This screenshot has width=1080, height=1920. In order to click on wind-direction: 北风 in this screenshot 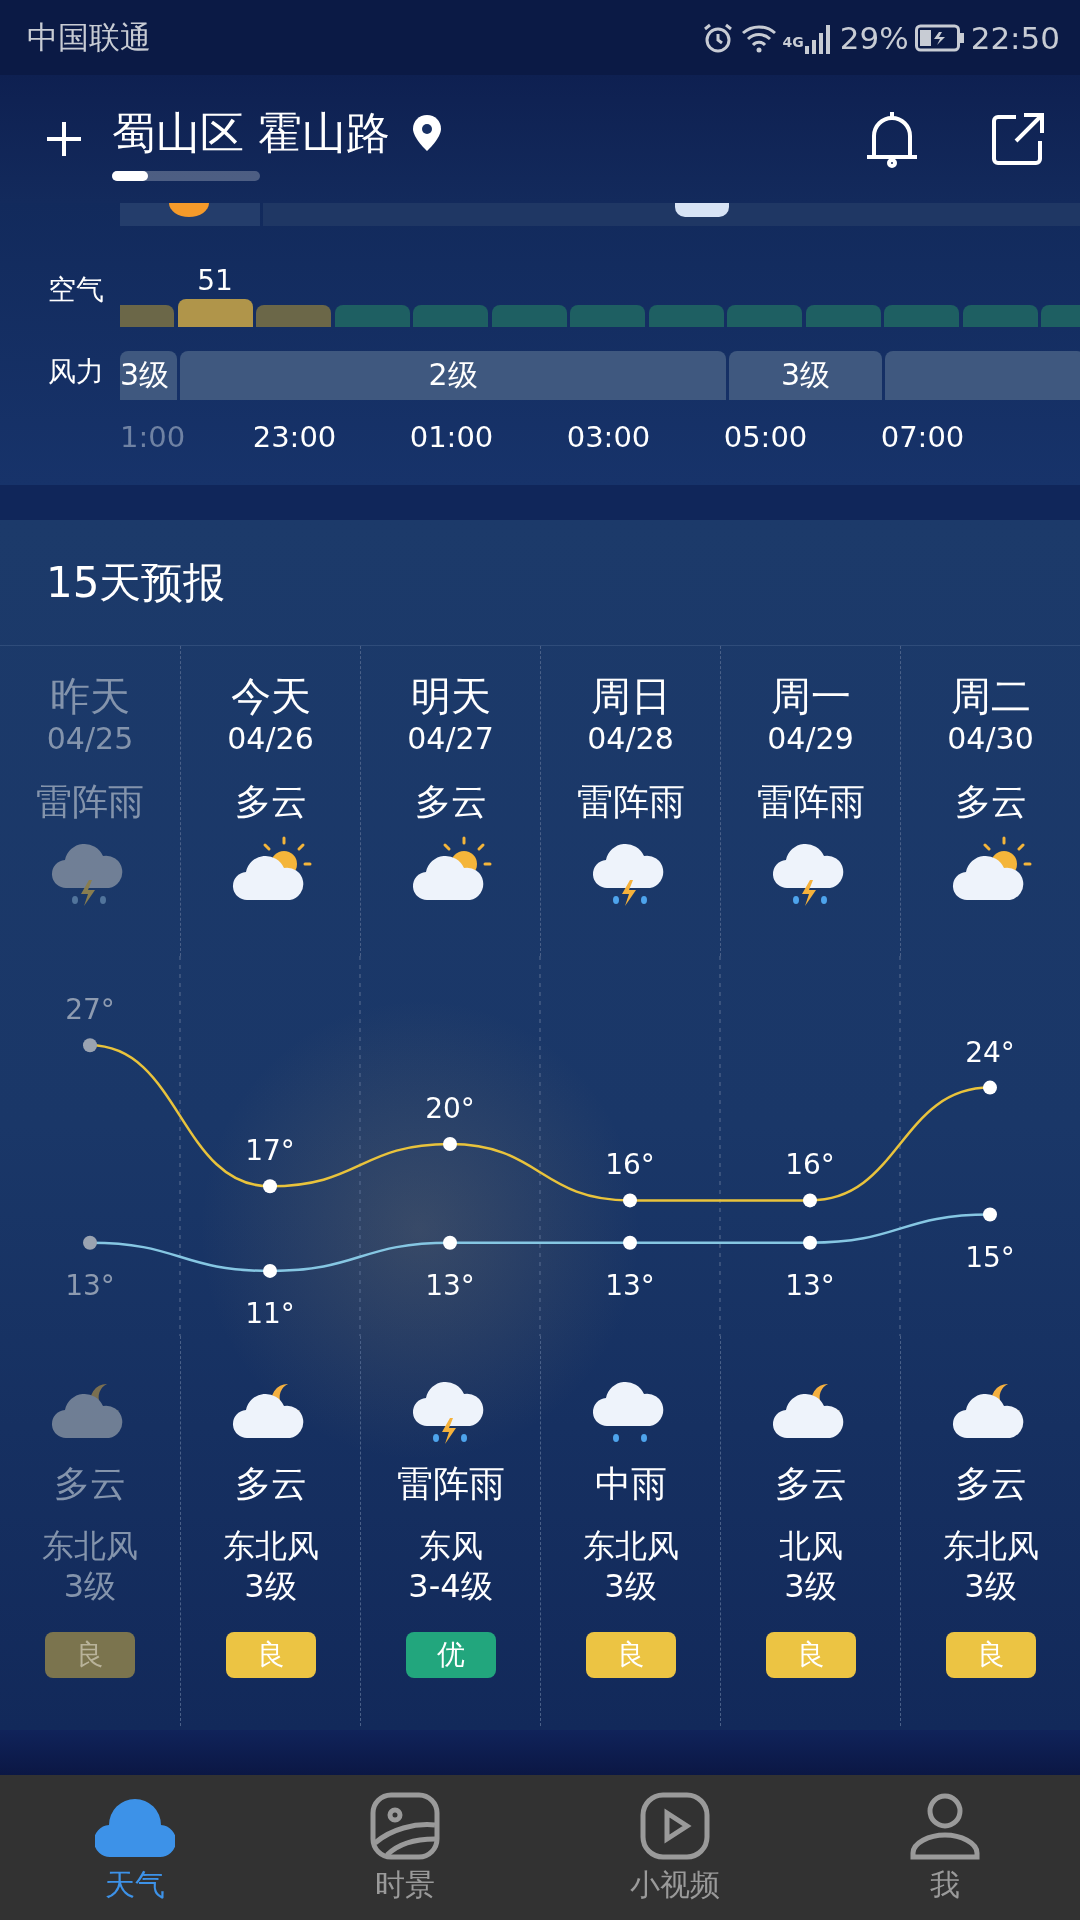, I will do `click(810, 1546)`.